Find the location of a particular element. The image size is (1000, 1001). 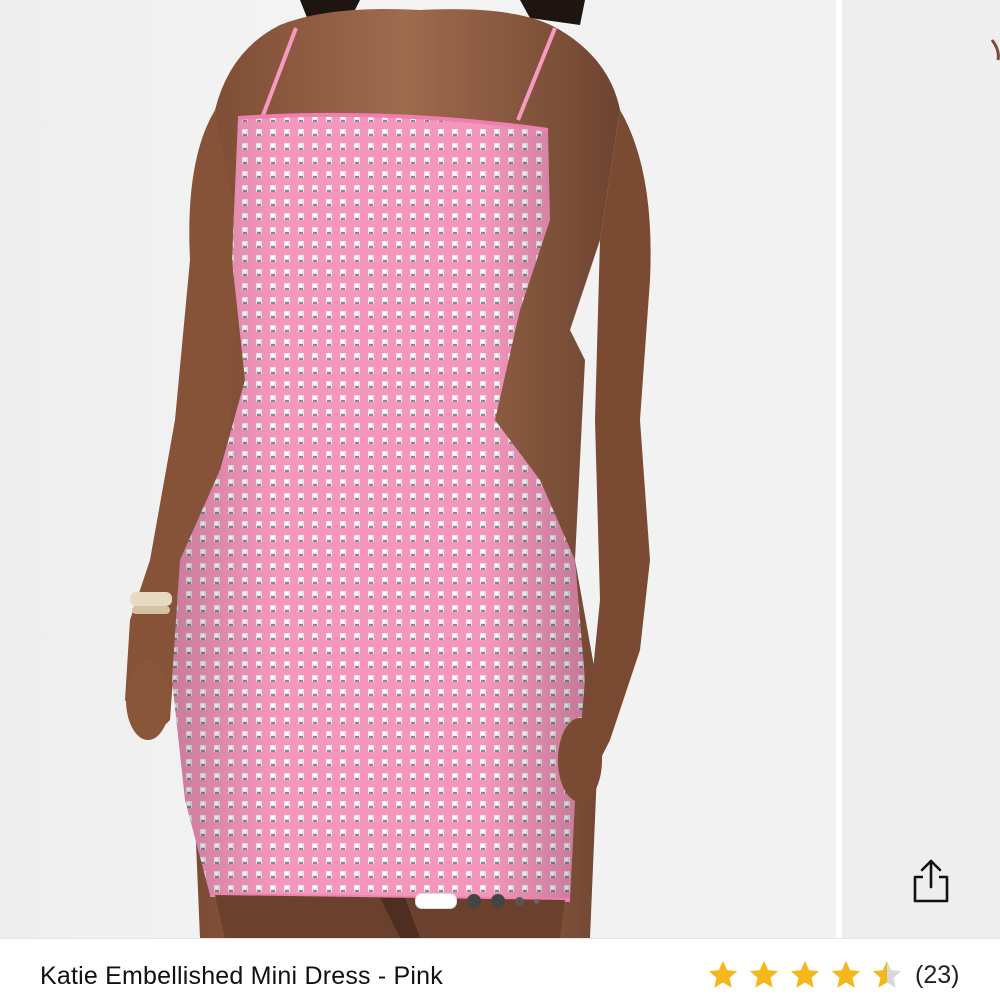

share-button is located at coordinates (931, 881).